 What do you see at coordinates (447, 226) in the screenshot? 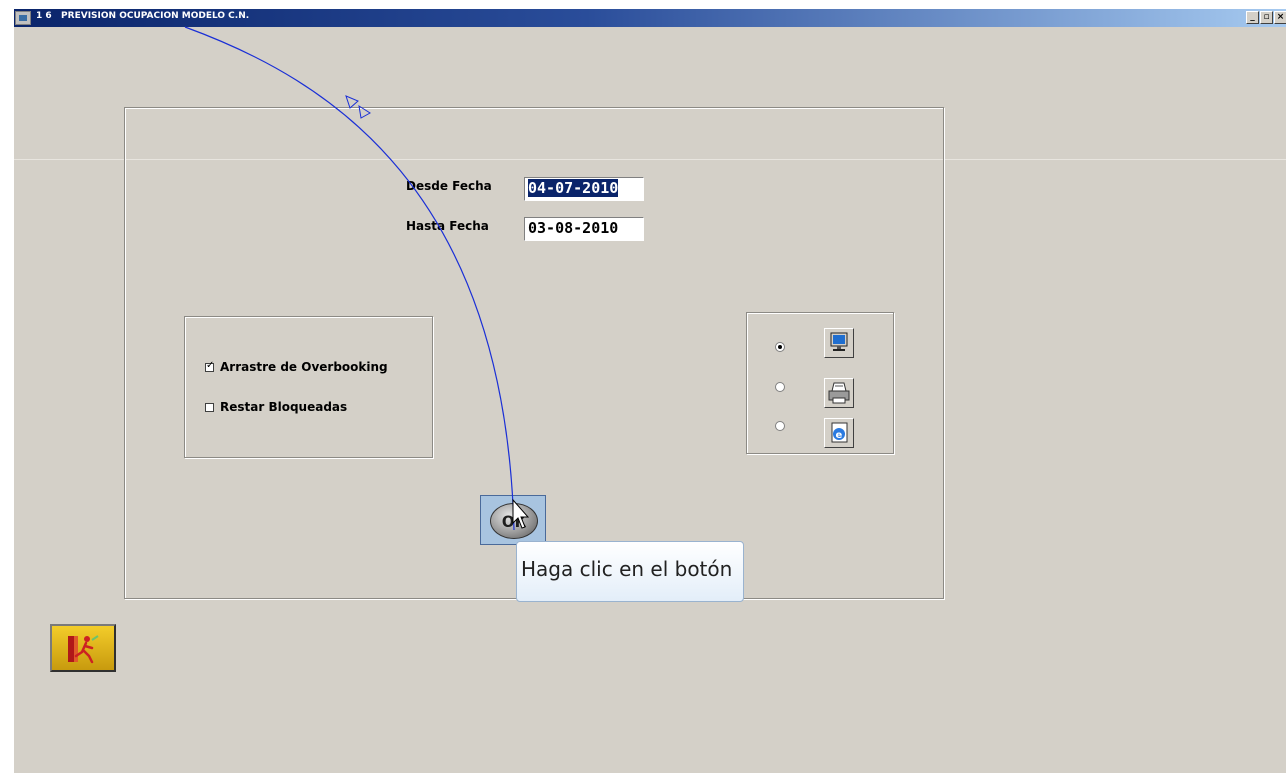
I see `hasta-fecha-label: Hasta Fecha` at bounding box center [447, 226].